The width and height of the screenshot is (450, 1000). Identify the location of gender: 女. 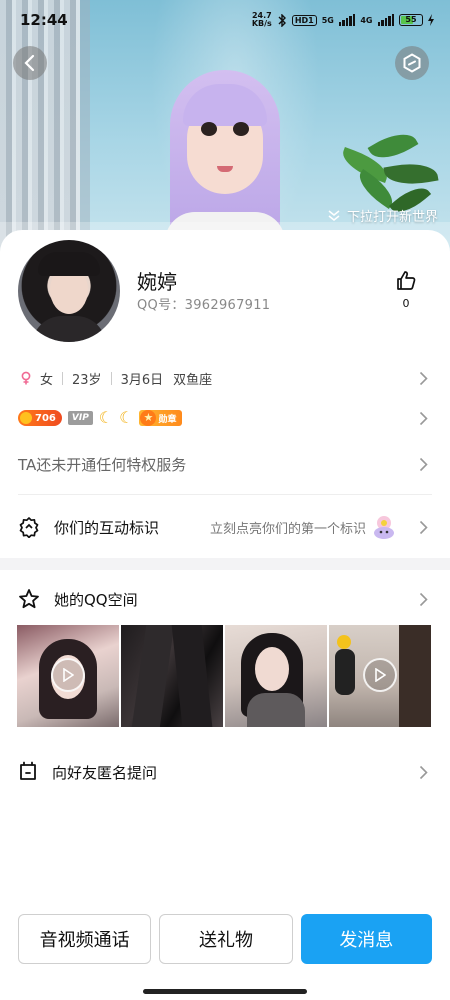
(47, 380).